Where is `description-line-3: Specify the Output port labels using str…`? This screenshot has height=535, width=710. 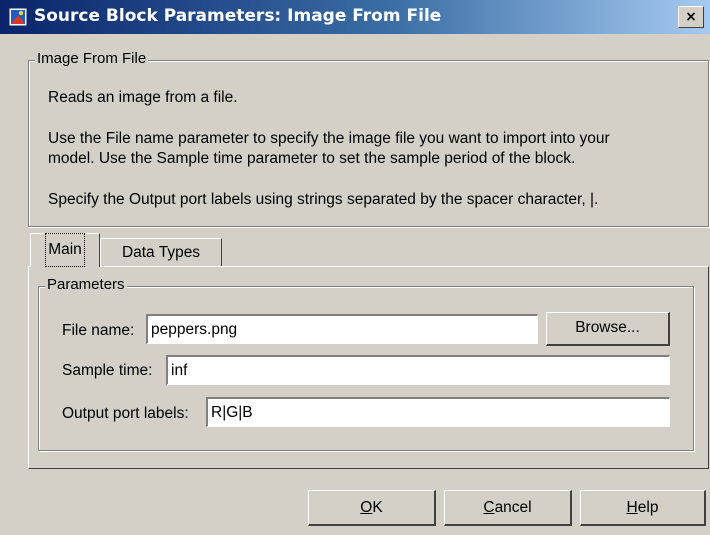 description-line-3: Specify the Output port labels using str… is located at coordinates (323, 199).